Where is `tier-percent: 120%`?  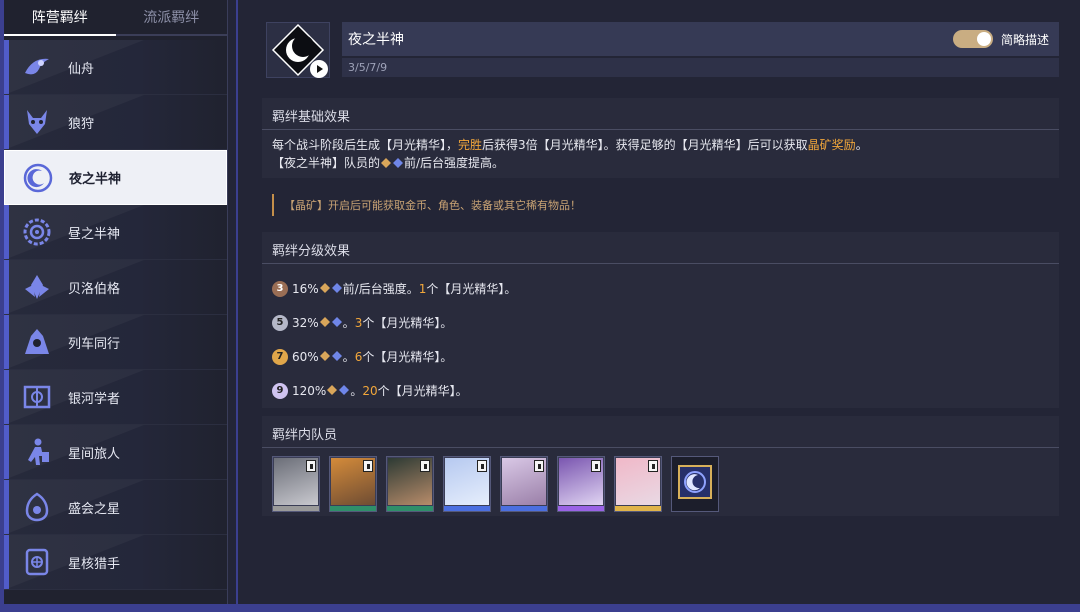
tier-percent: 120% is located at coordinates (309, 391).